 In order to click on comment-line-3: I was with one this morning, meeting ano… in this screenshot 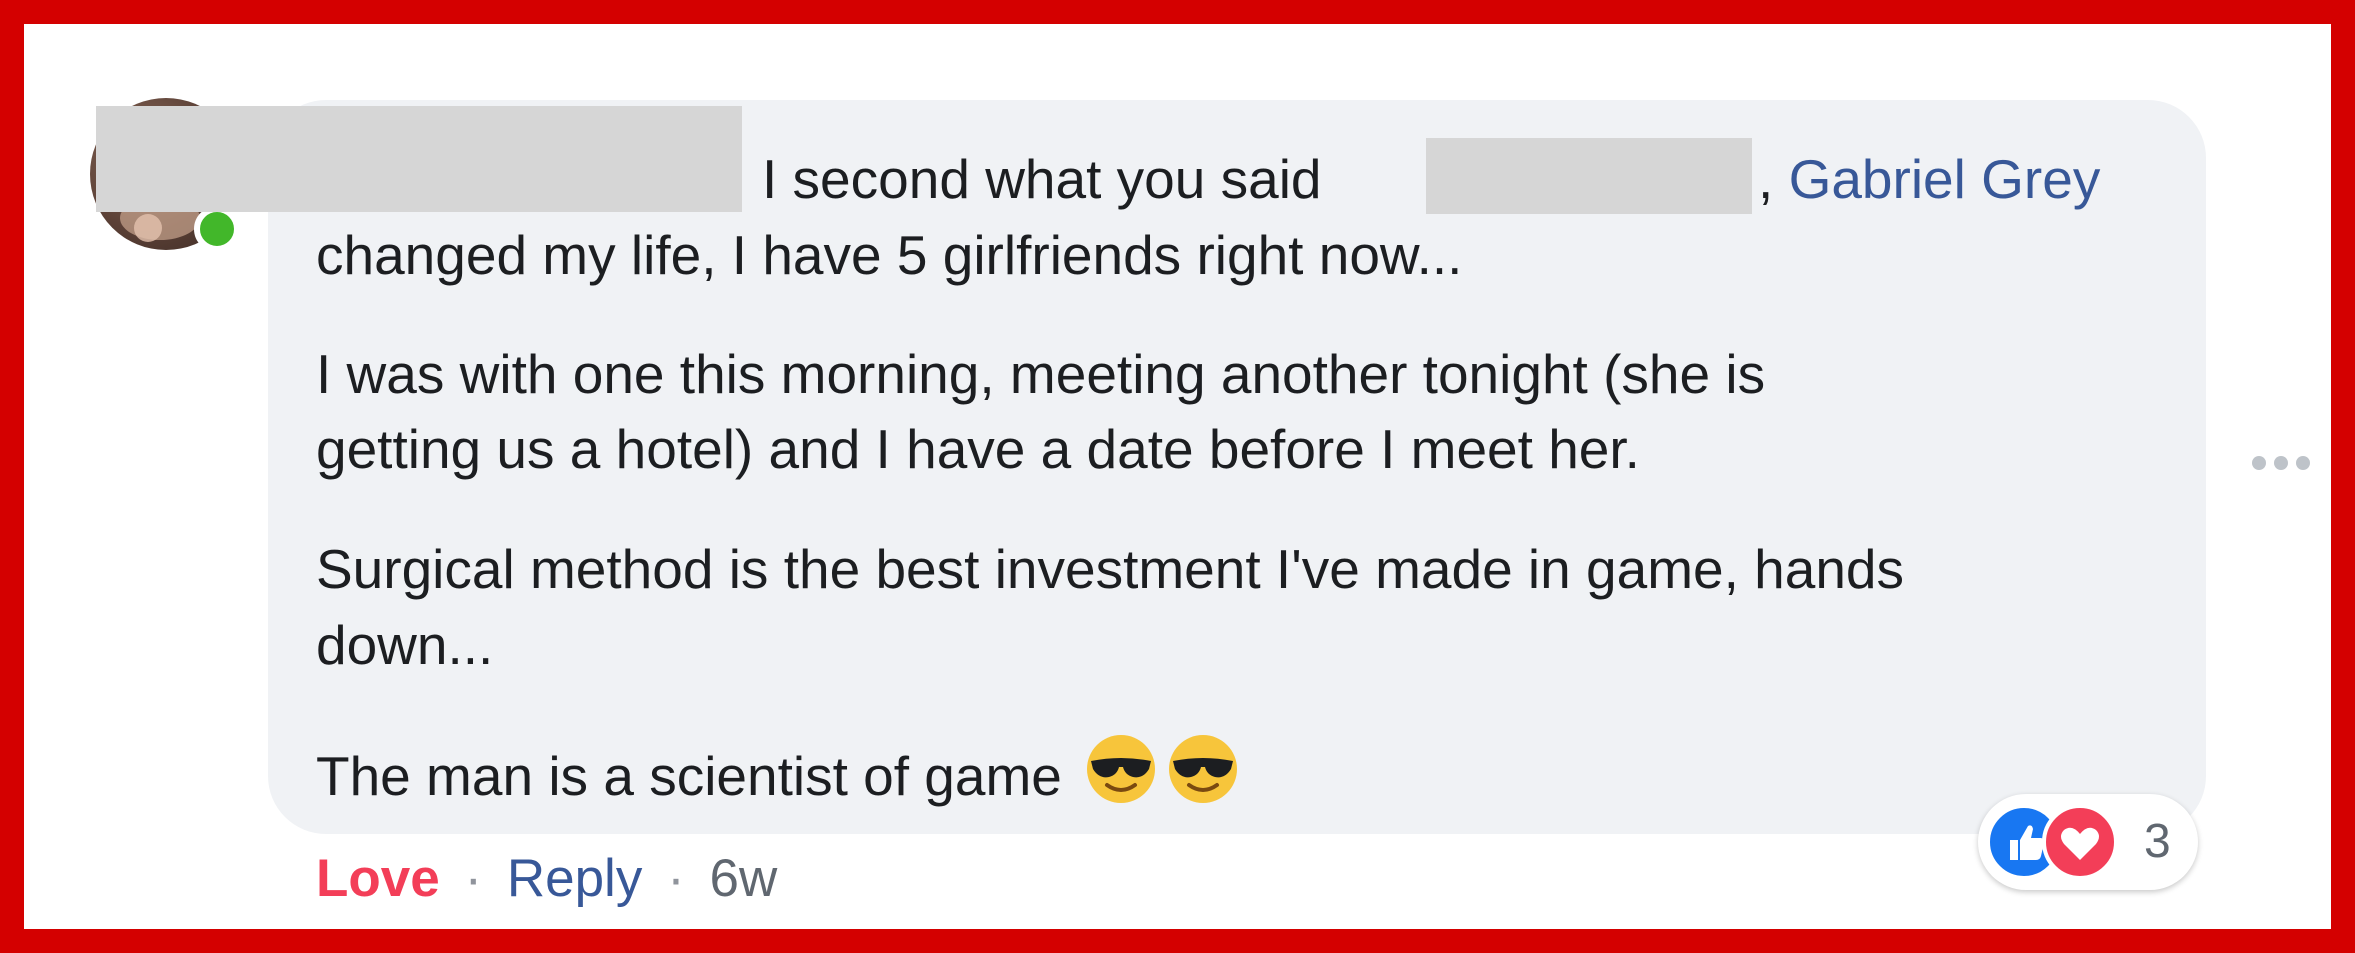, I will do `click(1041, 374)`.